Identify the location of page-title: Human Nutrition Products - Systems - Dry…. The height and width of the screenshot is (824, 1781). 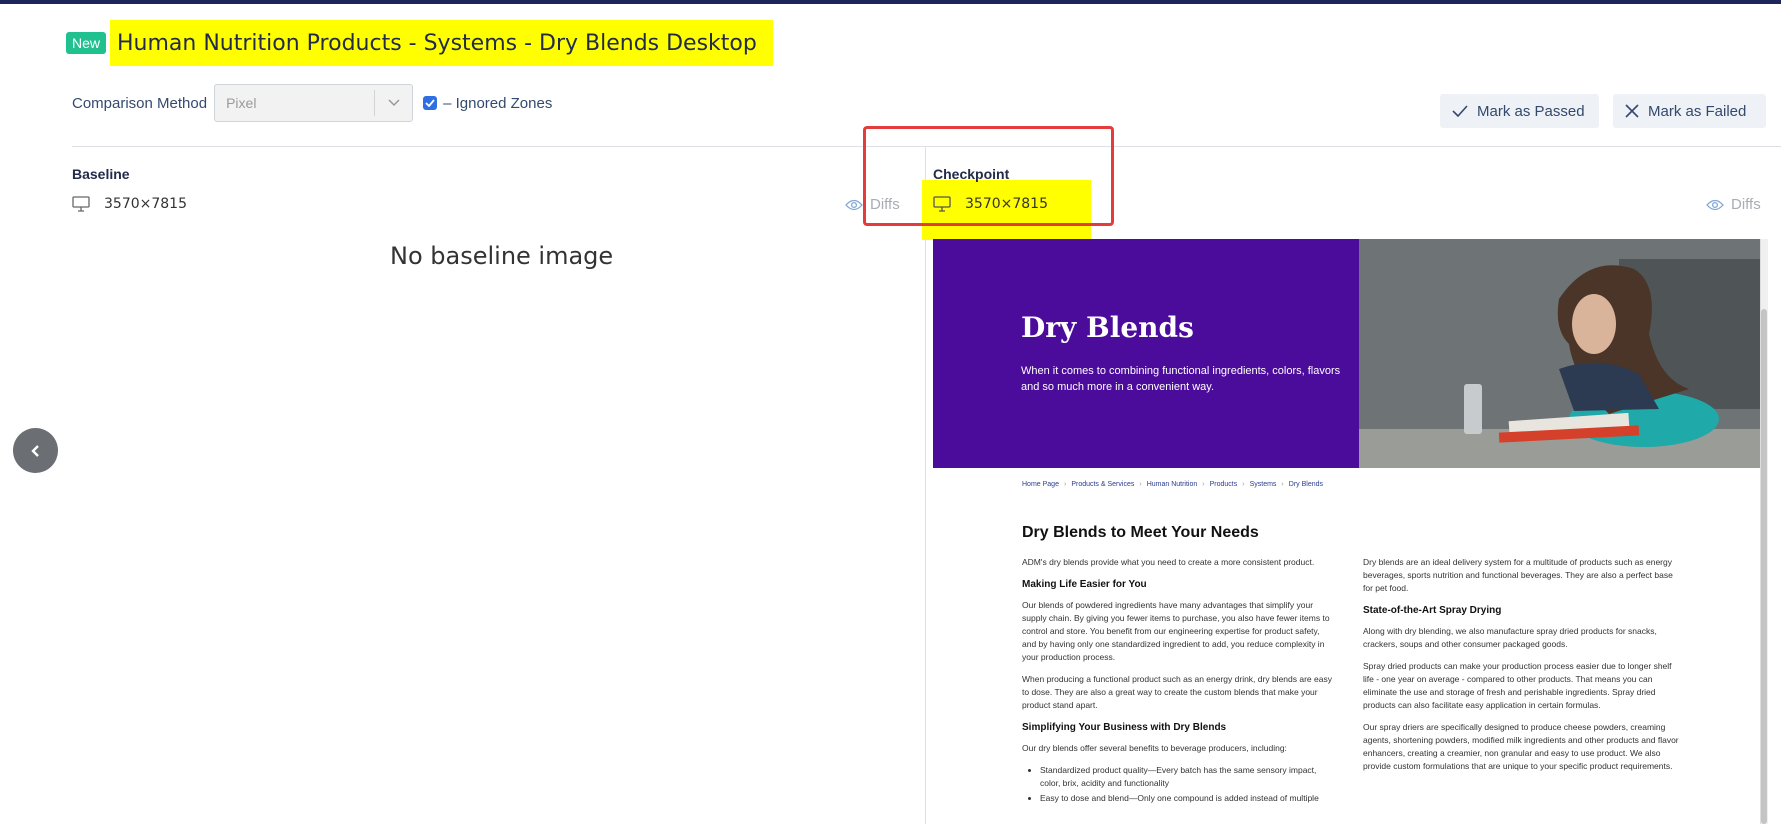
(437, 43).